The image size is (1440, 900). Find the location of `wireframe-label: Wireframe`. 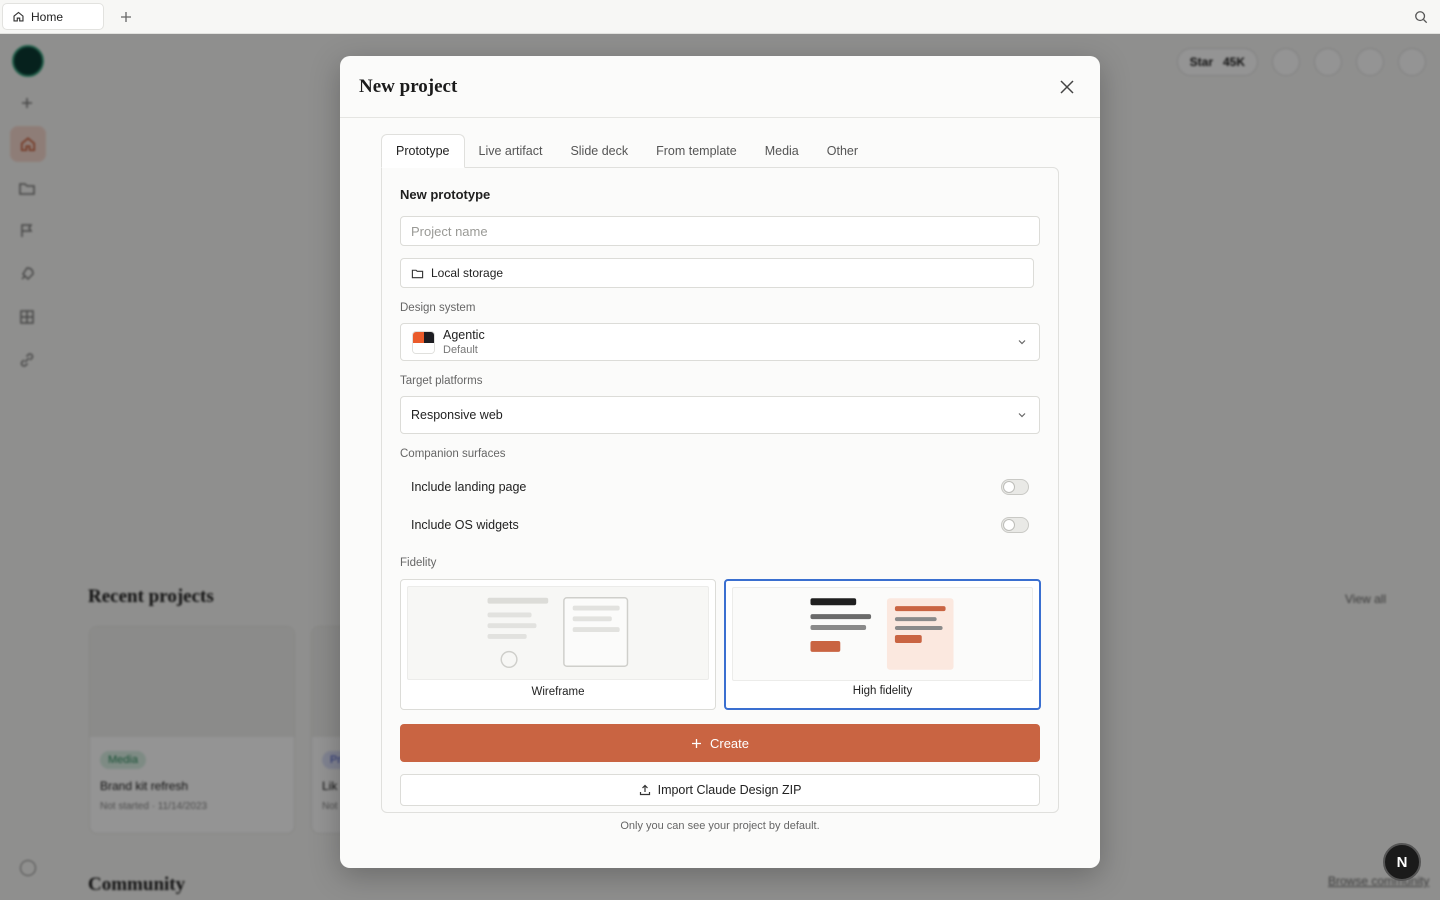

wireframe-label: Wireframe is located at coordinates (558, 692).